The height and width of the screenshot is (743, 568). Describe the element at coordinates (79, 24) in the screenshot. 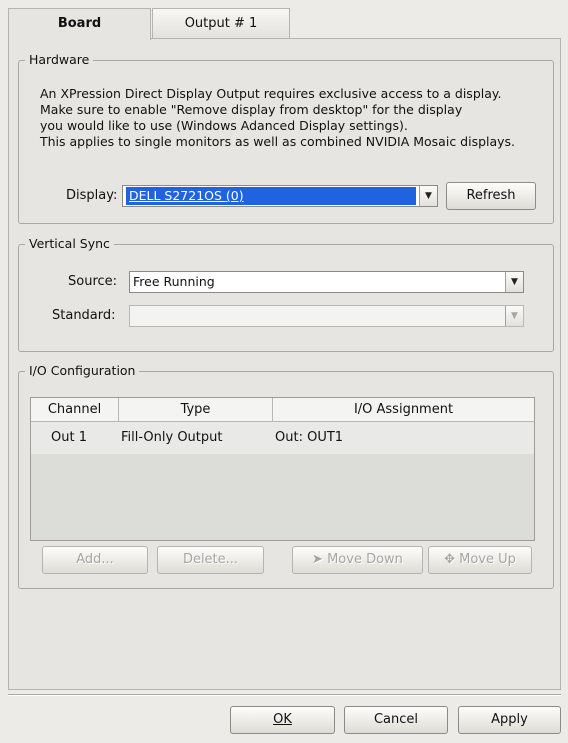

I see `tab-board: Board` at that location.